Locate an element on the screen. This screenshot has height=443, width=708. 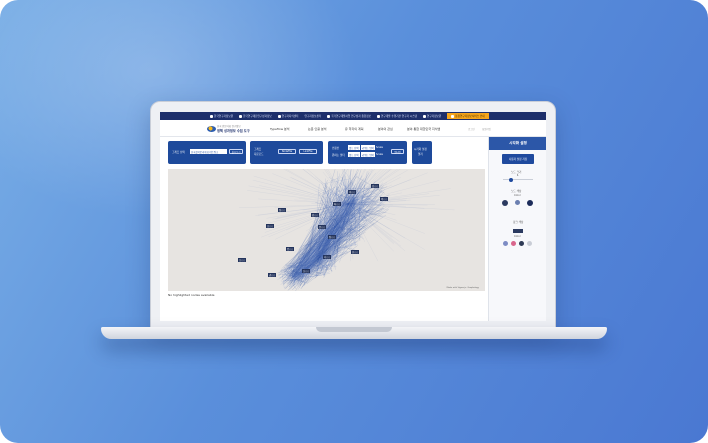
top-link-label: 연구자정보원 is located at coordinates (434, 116).